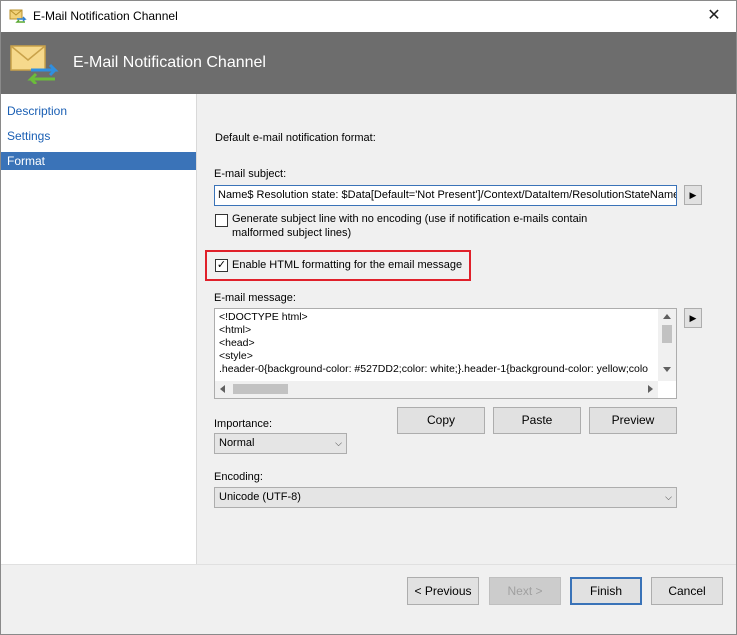 Image resolution: width=737 pixels, height=635 pixels. I want to click on html-format-checkbox: ✓, so click(221, 265).